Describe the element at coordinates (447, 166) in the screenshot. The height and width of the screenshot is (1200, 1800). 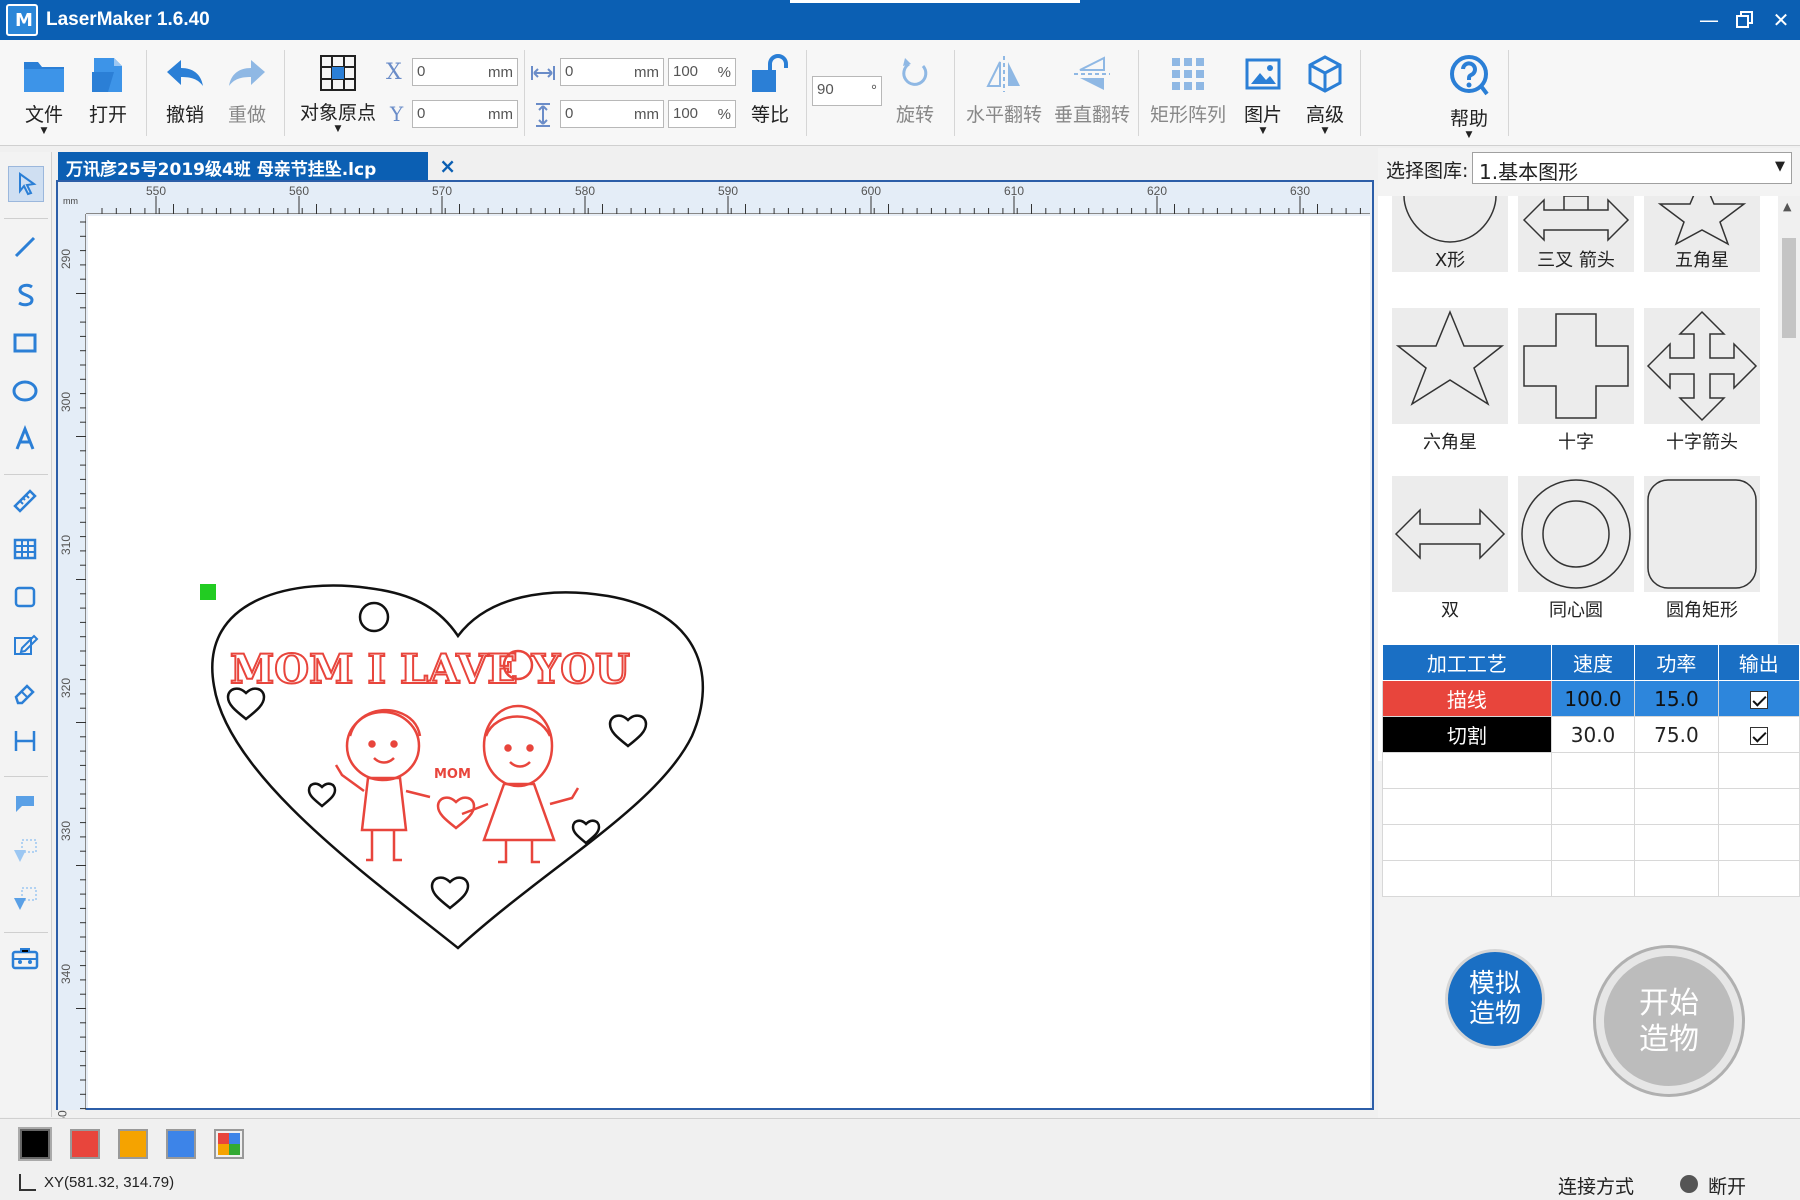
I see `close-tab-icon: ×` at that location.